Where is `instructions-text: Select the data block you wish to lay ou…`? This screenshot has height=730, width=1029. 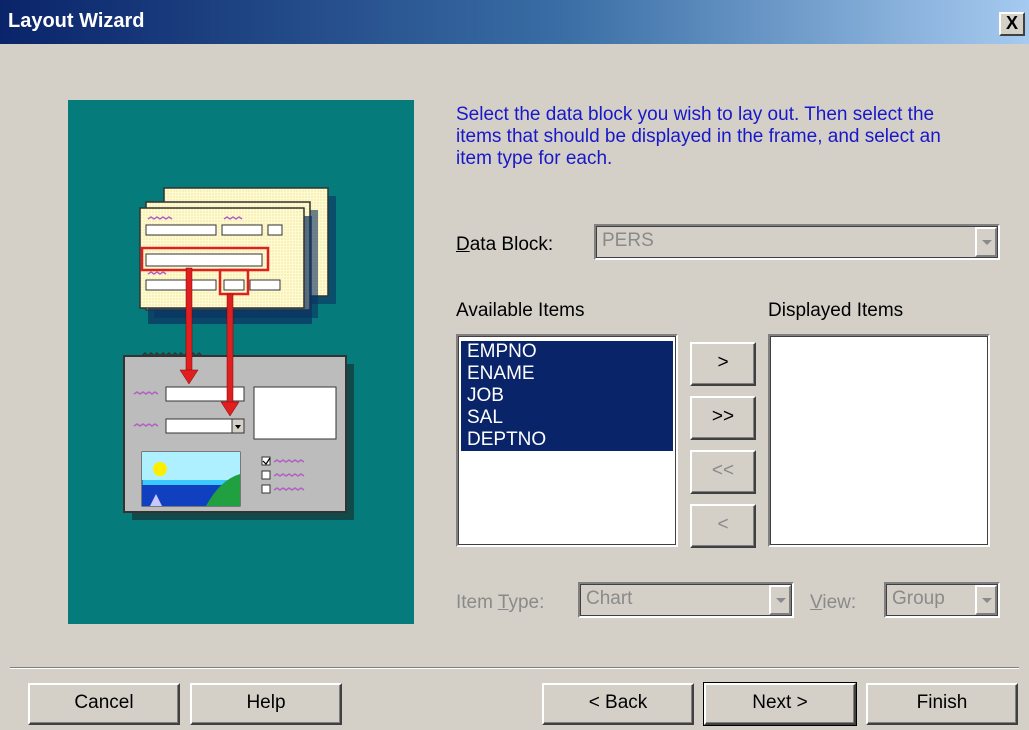 instructions-text: Select the data block you wish to lay ou… is located at coordinates (698, 136).